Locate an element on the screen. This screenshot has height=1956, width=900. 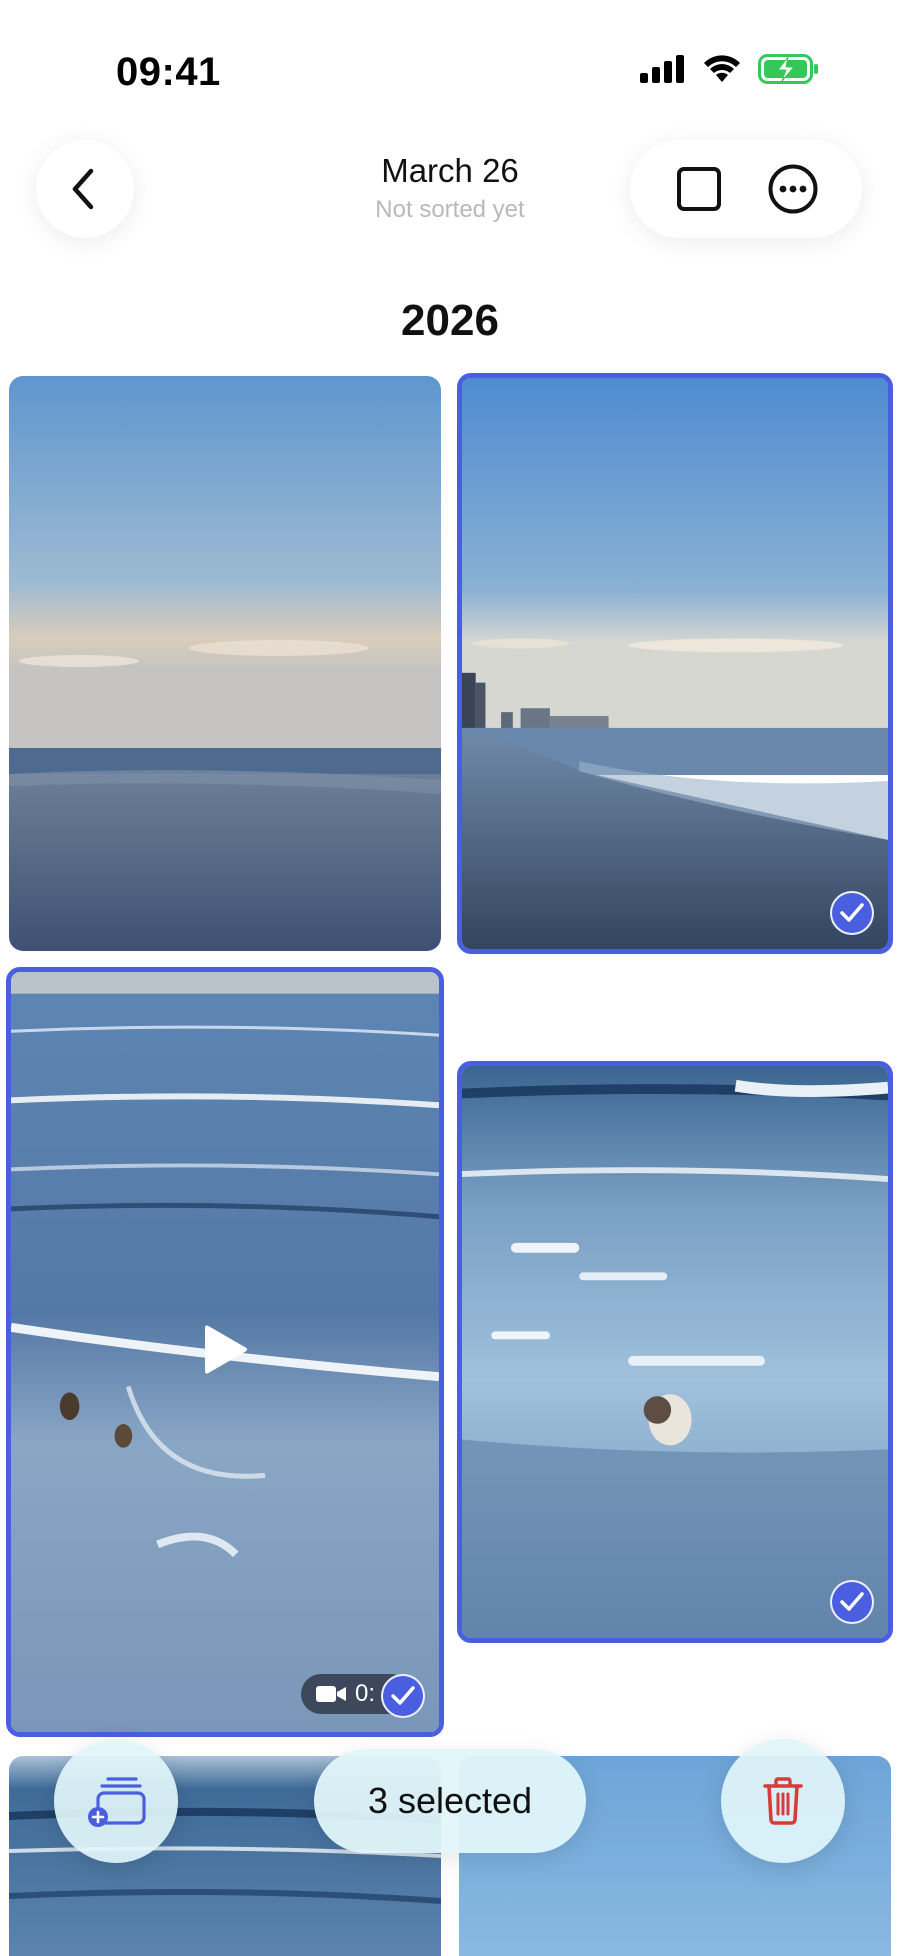
play-button is located at coordinates (225, 1352).